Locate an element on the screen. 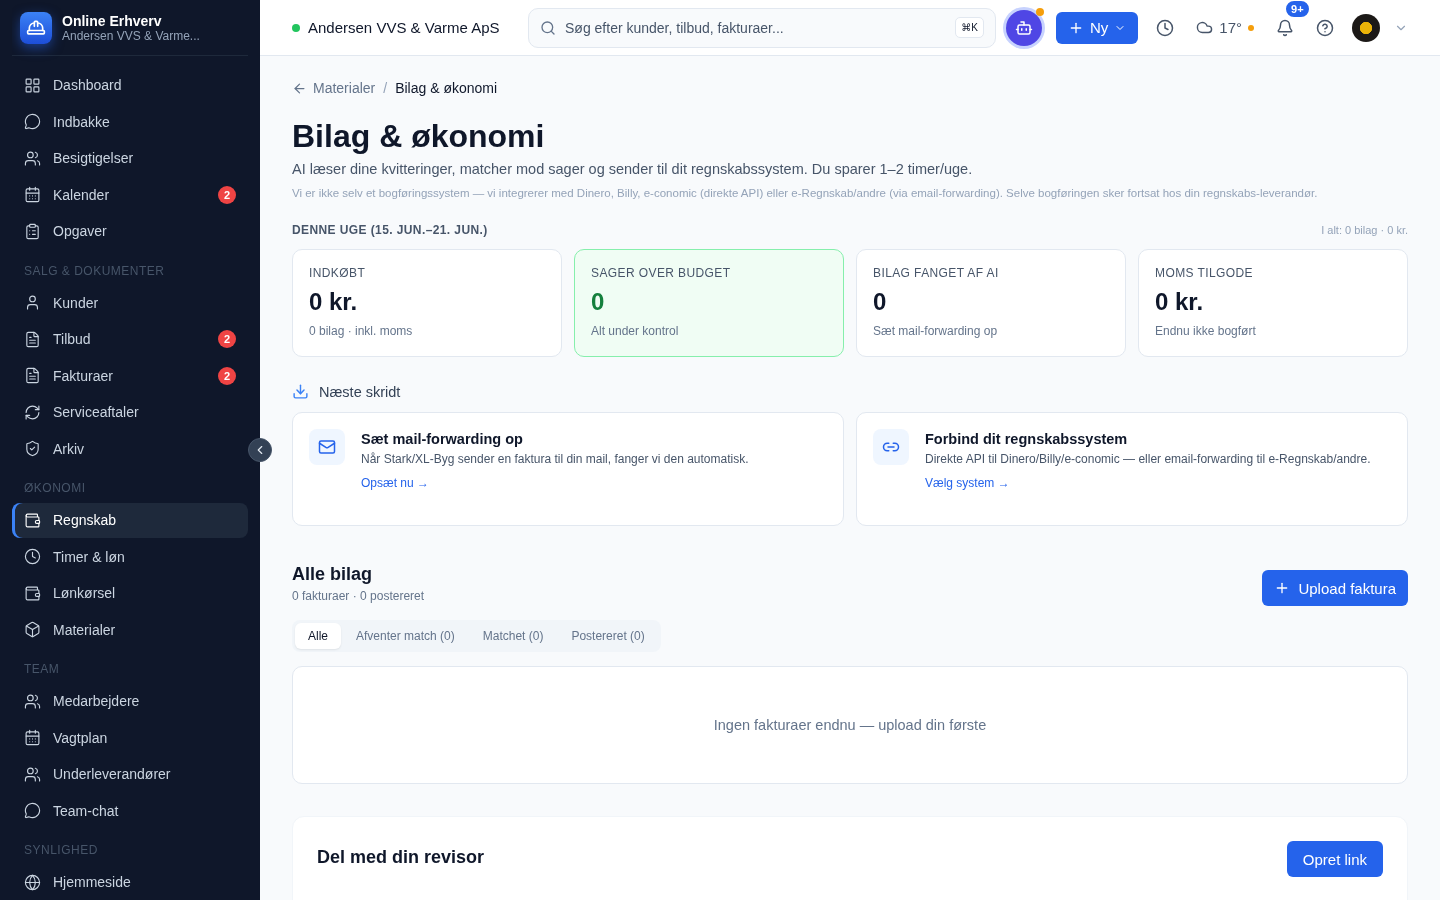  sidebar-item: Arkiv is located at coordinates (130, 448).